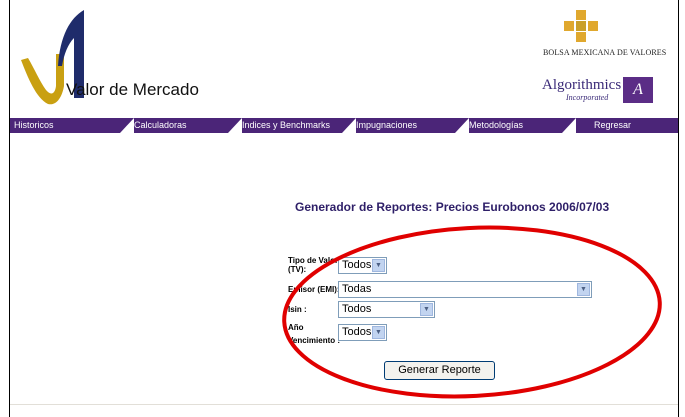 This screenshot has width=685, height=417. What do you see at coordinates (314, 289) in the screenshot?
I see `emisor-label: Emisor (EMI):` at bounding box center [314, 289].